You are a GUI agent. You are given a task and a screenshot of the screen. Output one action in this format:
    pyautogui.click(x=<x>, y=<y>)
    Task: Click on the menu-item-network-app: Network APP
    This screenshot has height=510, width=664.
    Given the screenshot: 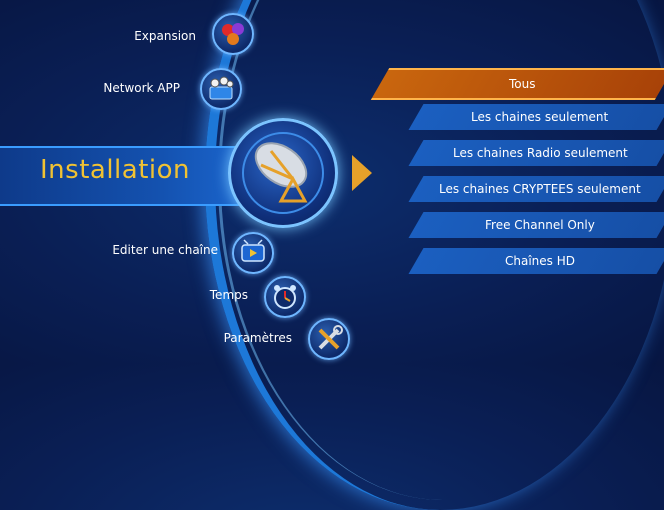 What is the action you would take?
    pyautogui.click(x=135, y=88)
    